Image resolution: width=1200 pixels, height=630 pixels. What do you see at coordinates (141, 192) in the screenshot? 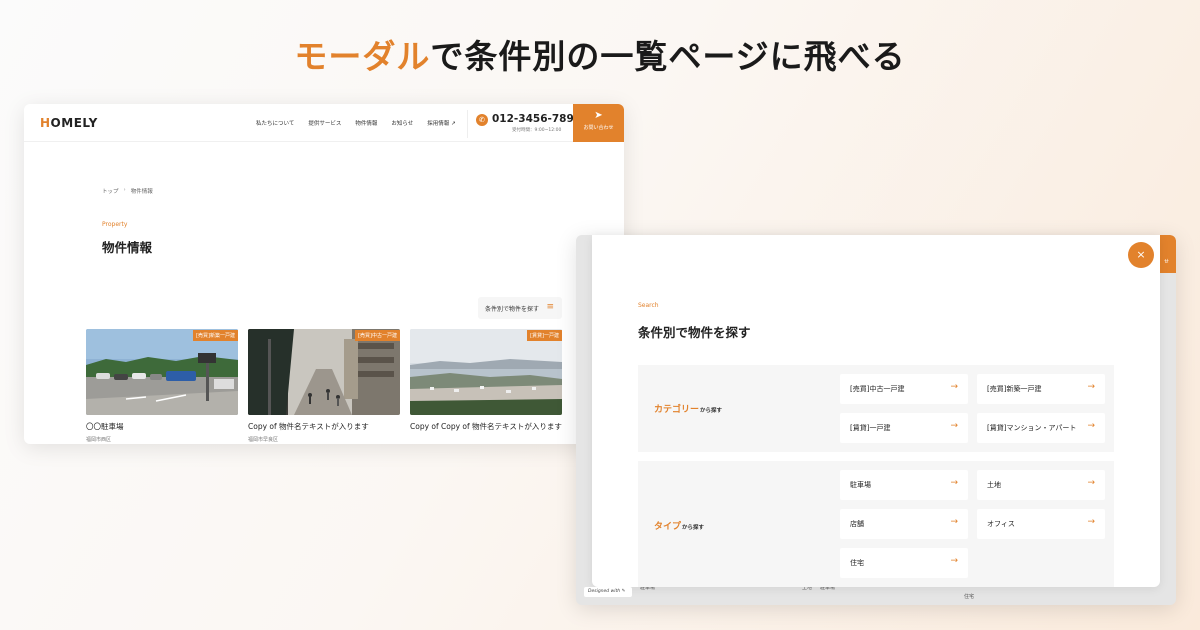
I see `breadcrumb-current: 物件情報` at bounding box center [141, 192].